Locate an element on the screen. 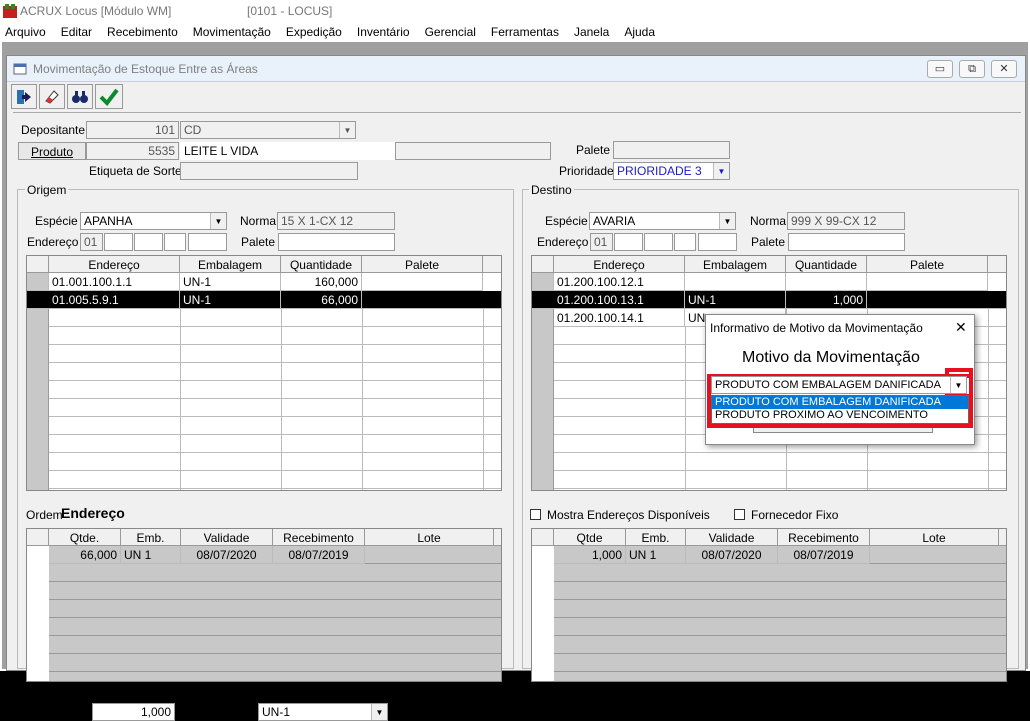  col-qtde: Qtde. is located at coordinates (85, 537).